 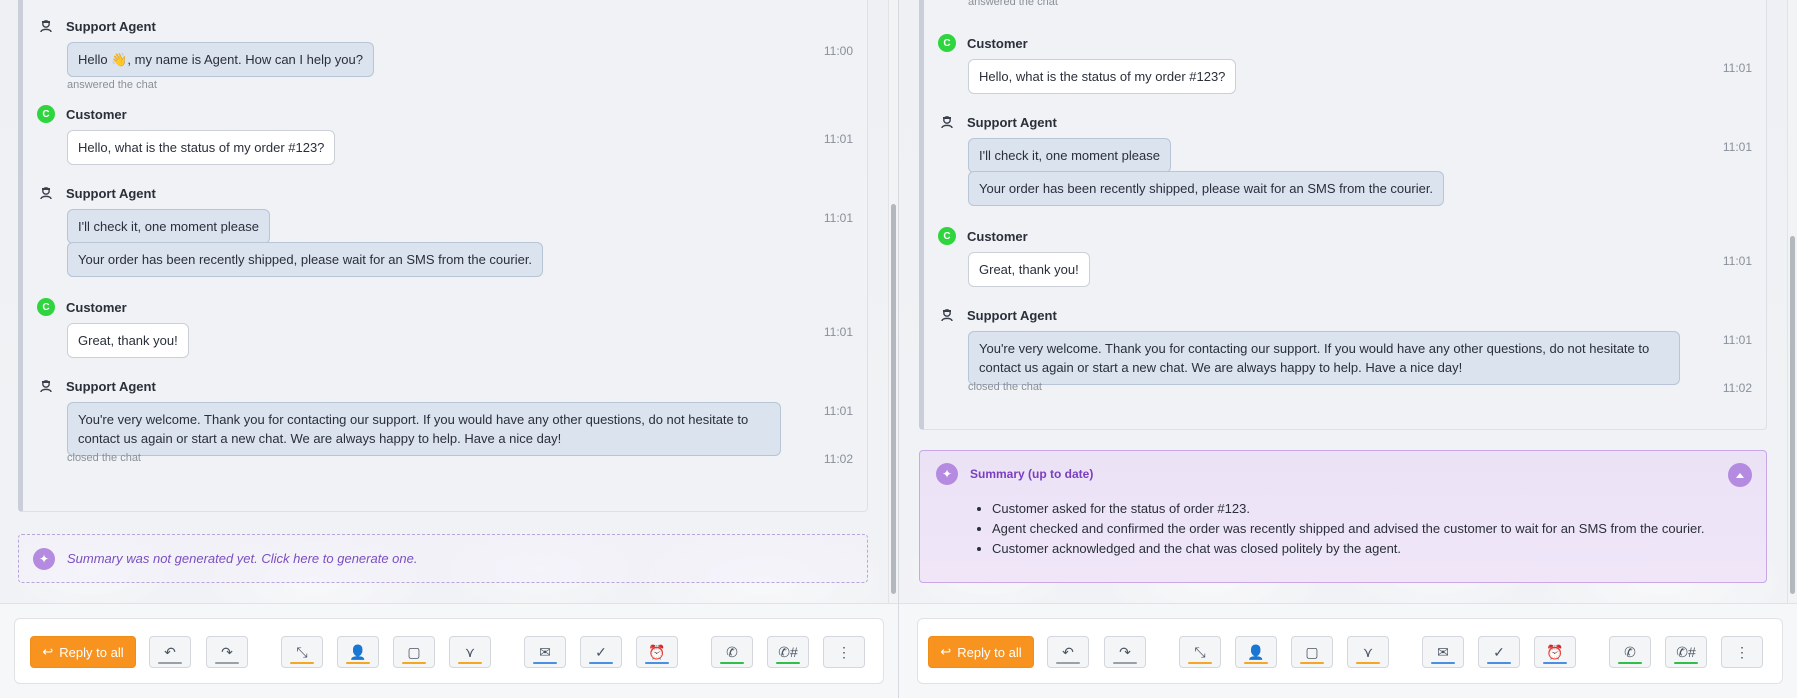 I want to click on more-icon: ⋮, so click(x=1742, y=652).